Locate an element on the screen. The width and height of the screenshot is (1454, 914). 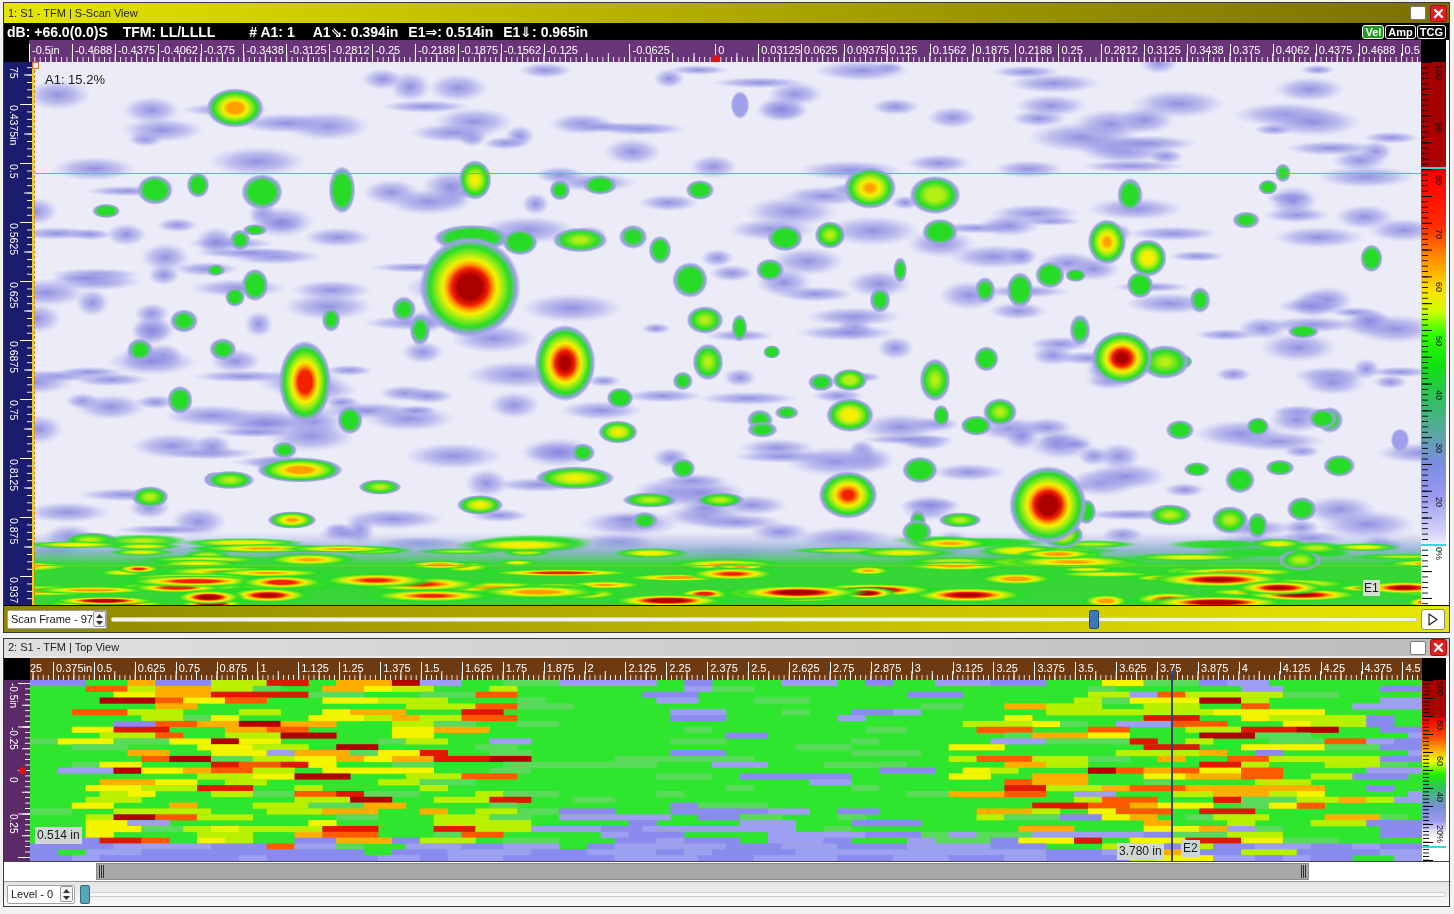
ruler-label: 2.875 is located at coordinates (886, 668).